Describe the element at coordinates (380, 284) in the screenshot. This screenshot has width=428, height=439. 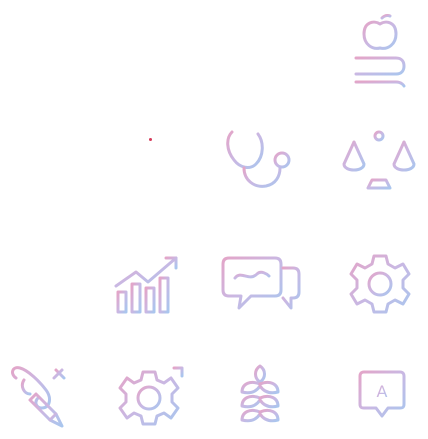
I see `settings-gear-icon` at that location.